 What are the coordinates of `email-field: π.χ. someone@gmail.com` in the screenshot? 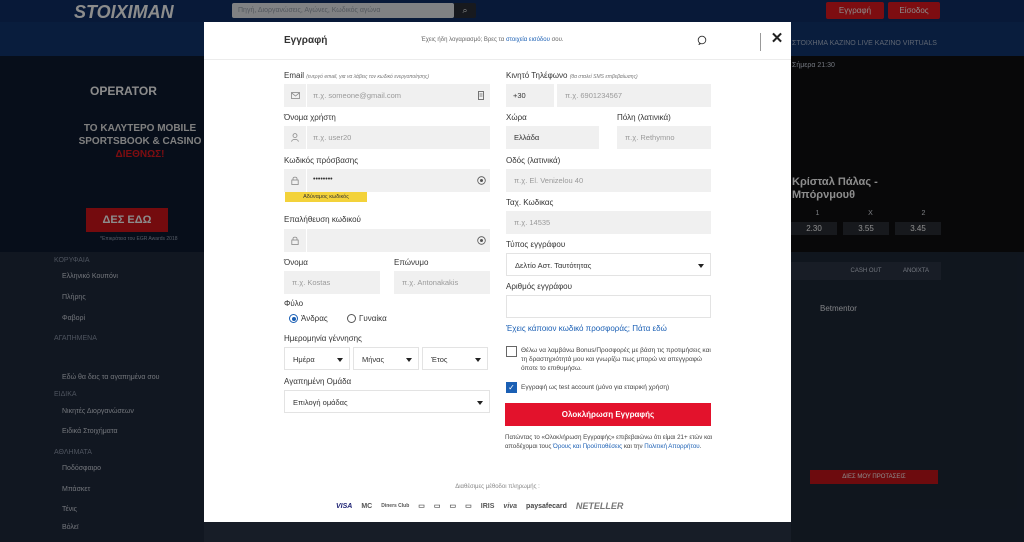 It's located at (387, 95).